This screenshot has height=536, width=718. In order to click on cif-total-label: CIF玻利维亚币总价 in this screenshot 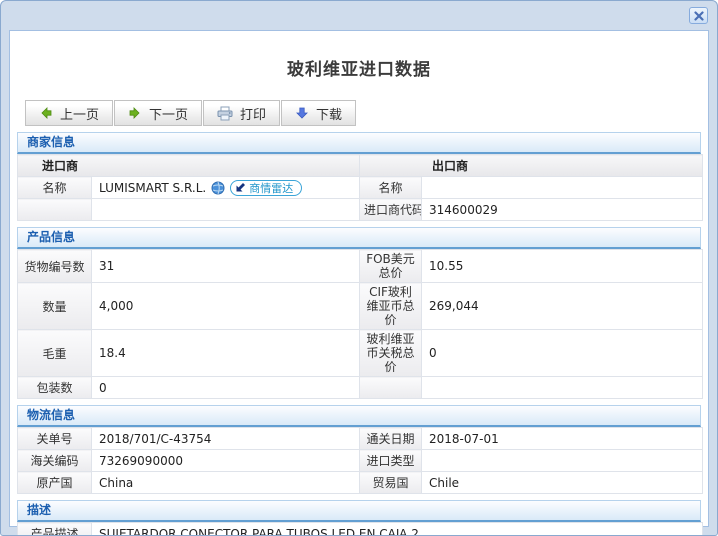, I will do `click(390, 306)`.